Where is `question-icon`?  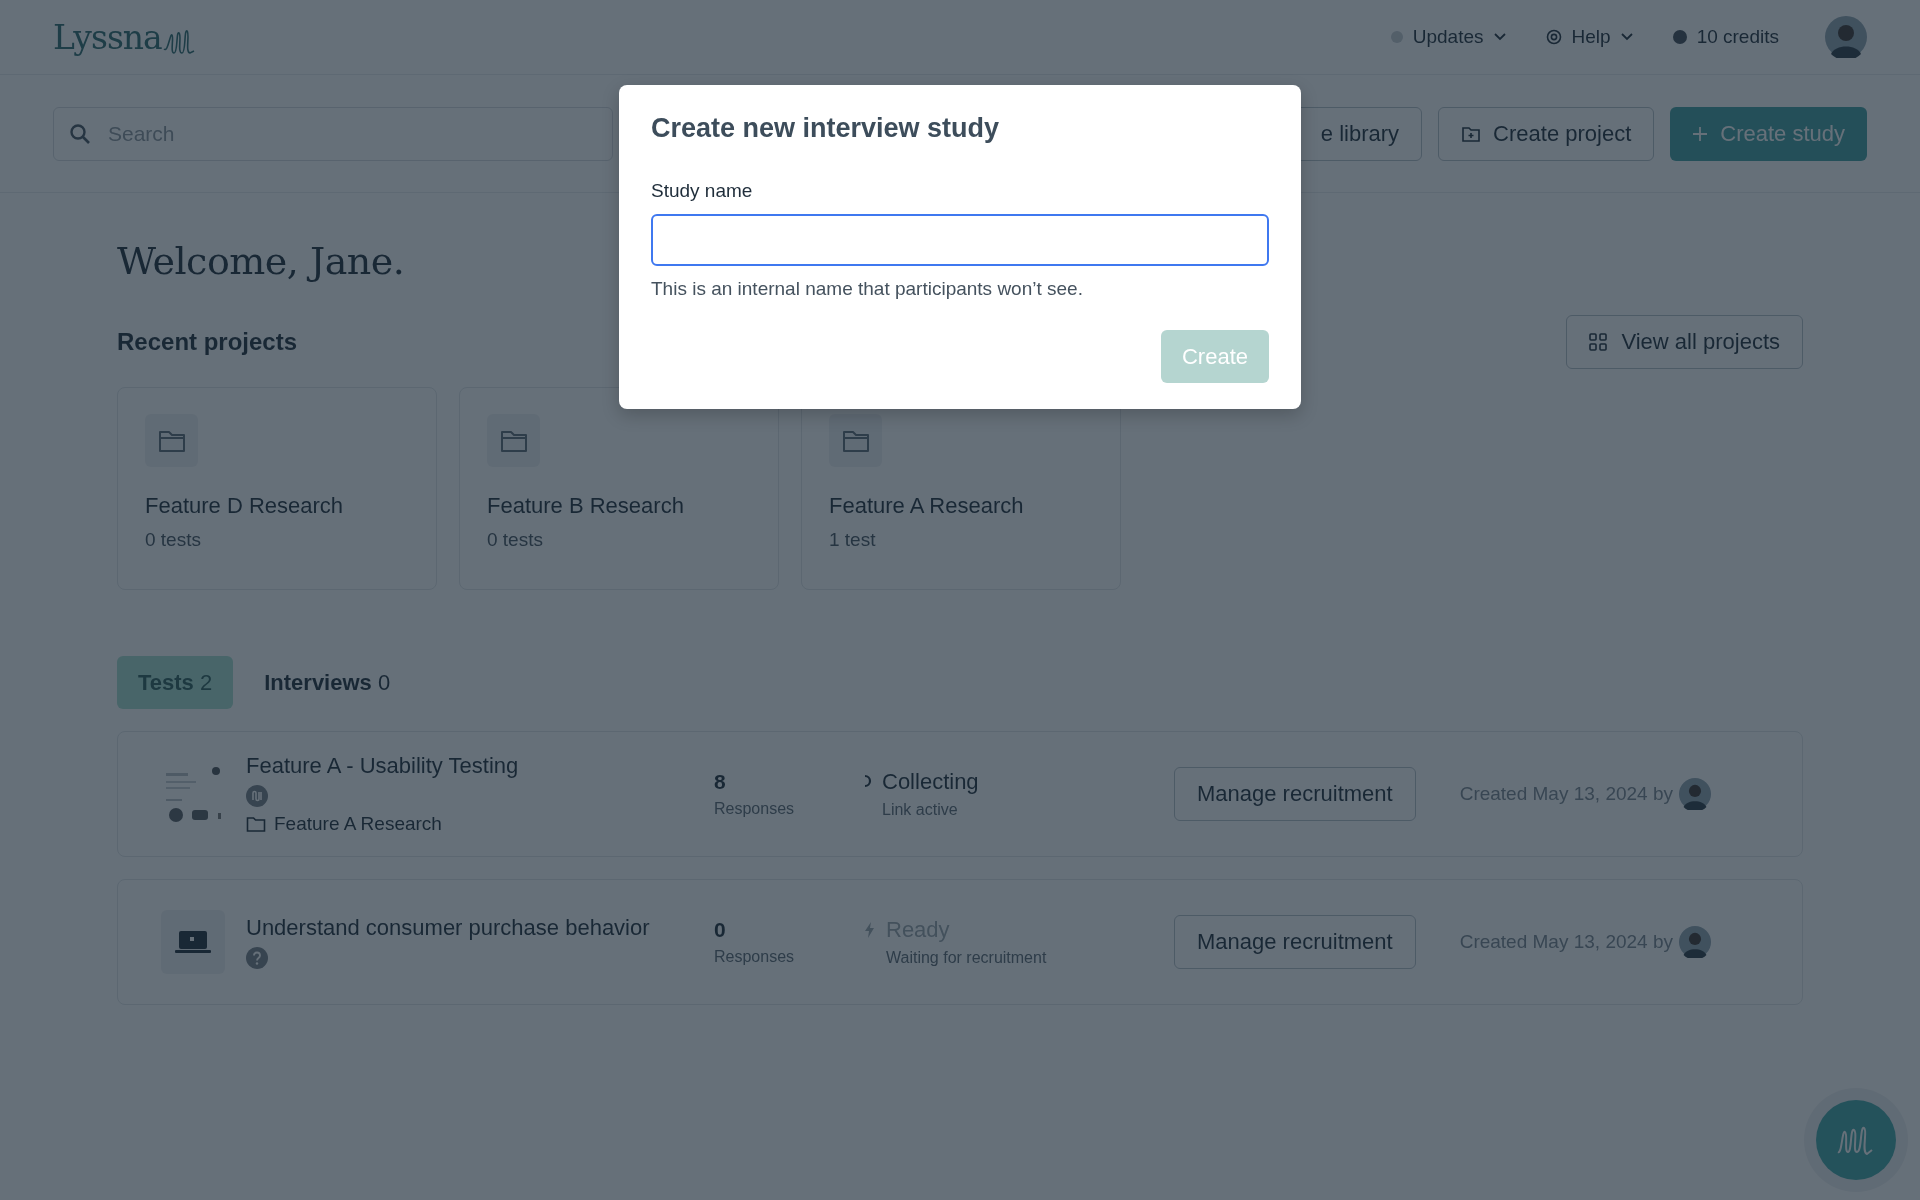
question-icon is located at coordinates (257, 958).